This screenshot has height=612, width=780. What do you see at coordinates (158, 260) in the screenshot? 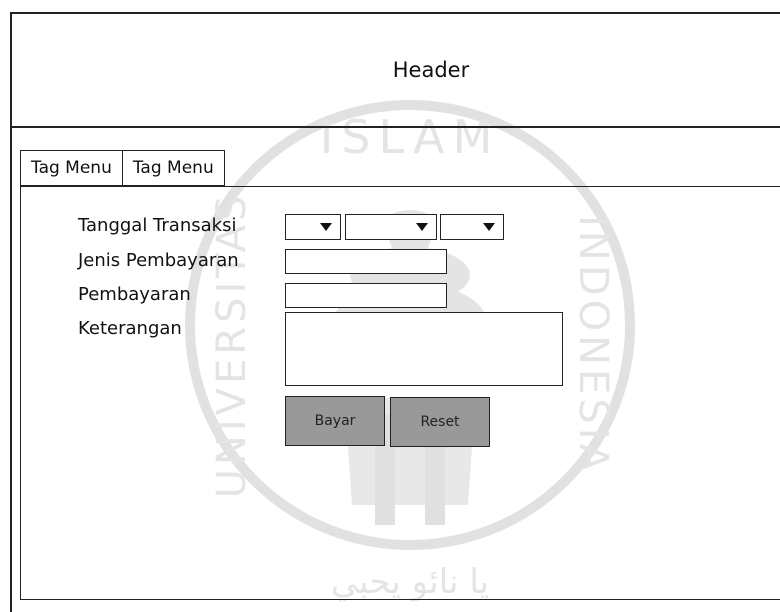
I see `label-jenis-pembayaran: Jenis Pembayaran` at bounding box center [158, 260].